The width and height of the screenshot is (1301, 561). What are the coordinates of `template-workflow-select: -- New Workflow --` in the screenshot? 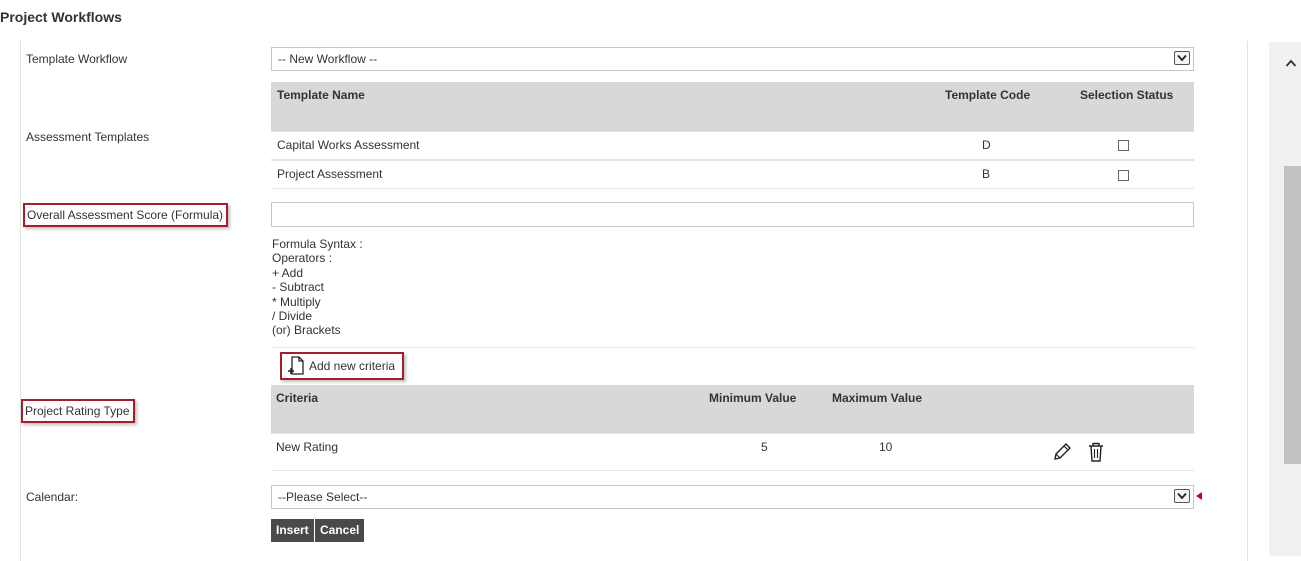 It's located at (732, 59).